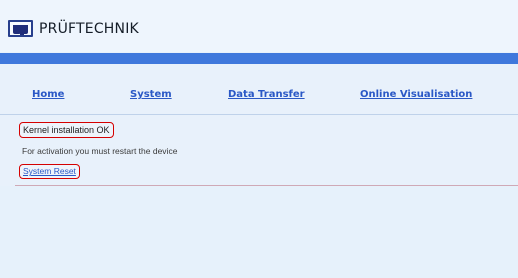 This screenshot has width=518, height=278. What do you see at coordinates (20, 28) in the screenshot?
I see `prueftechnik-logo-icon` at bounding box center [20, 28].